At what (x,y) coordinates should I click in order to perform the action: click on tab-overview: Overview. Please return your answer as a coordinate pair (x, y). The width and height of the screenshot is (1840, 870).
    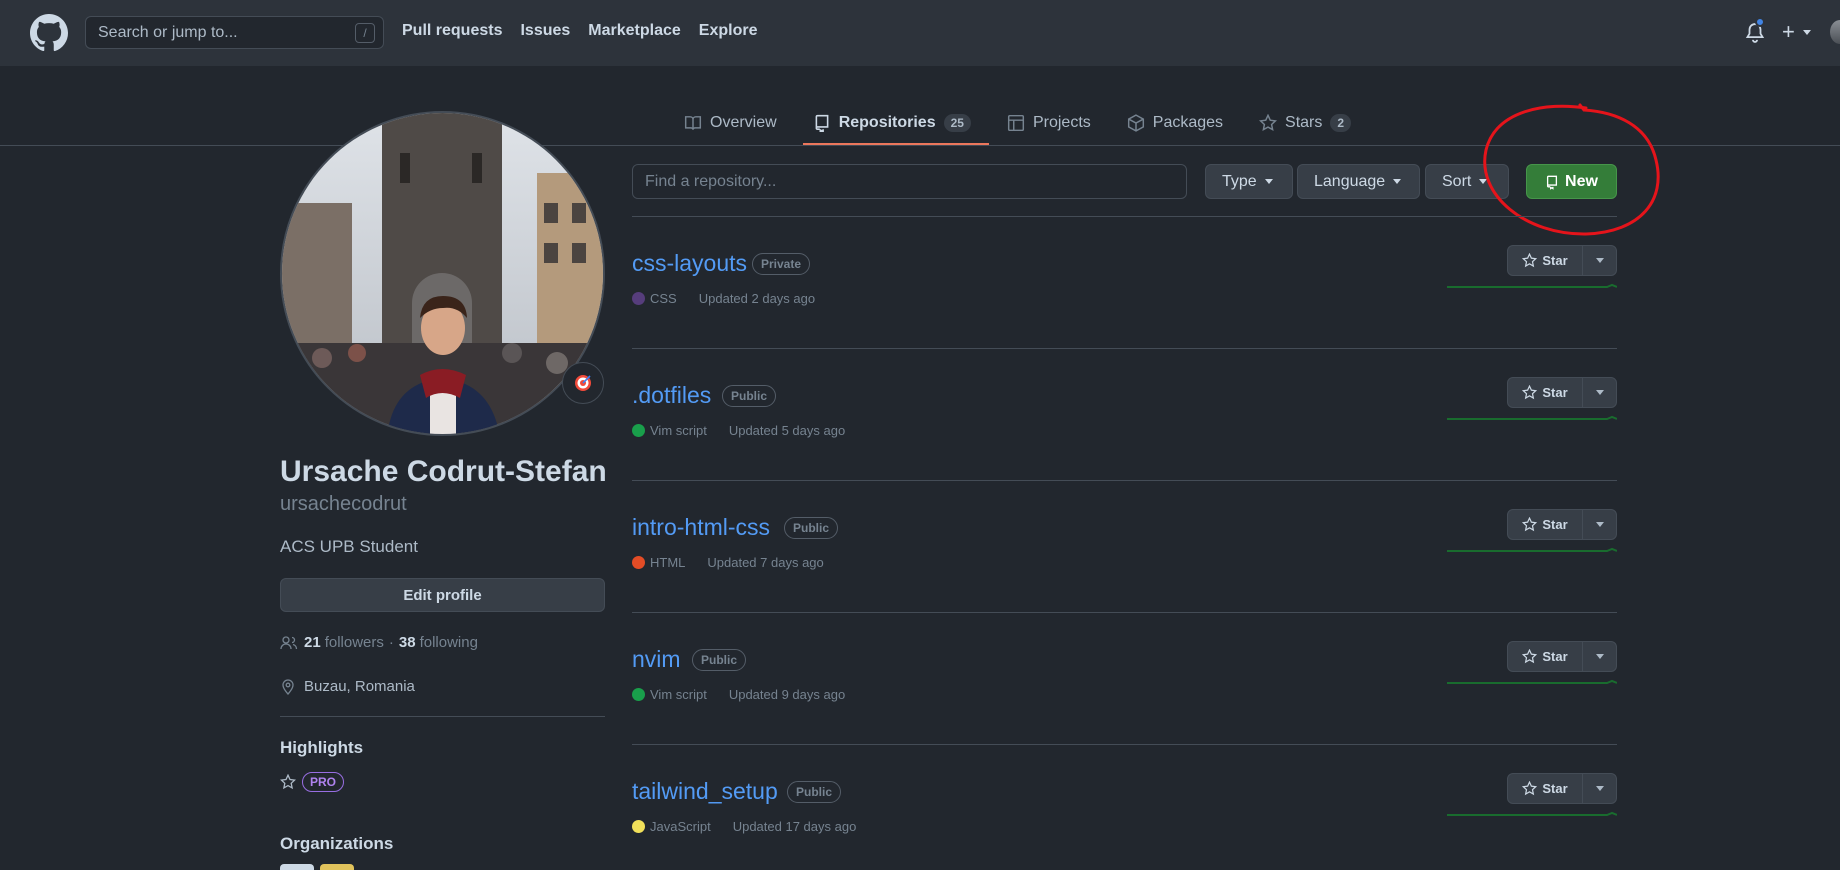
    Looking at the image, I should click on (730, 122).